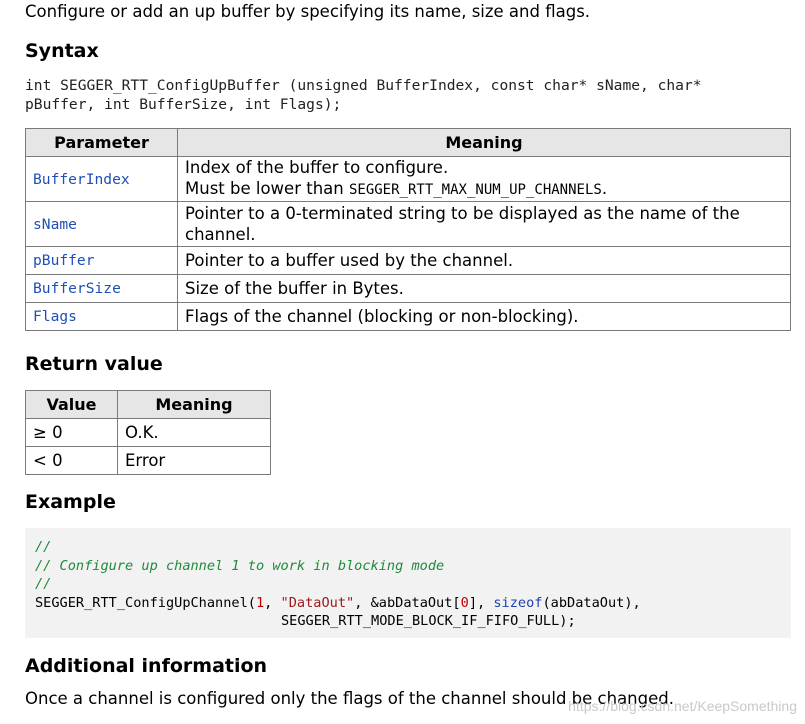  I want to click on heading-syntax: Syntax, so click(62, 51).